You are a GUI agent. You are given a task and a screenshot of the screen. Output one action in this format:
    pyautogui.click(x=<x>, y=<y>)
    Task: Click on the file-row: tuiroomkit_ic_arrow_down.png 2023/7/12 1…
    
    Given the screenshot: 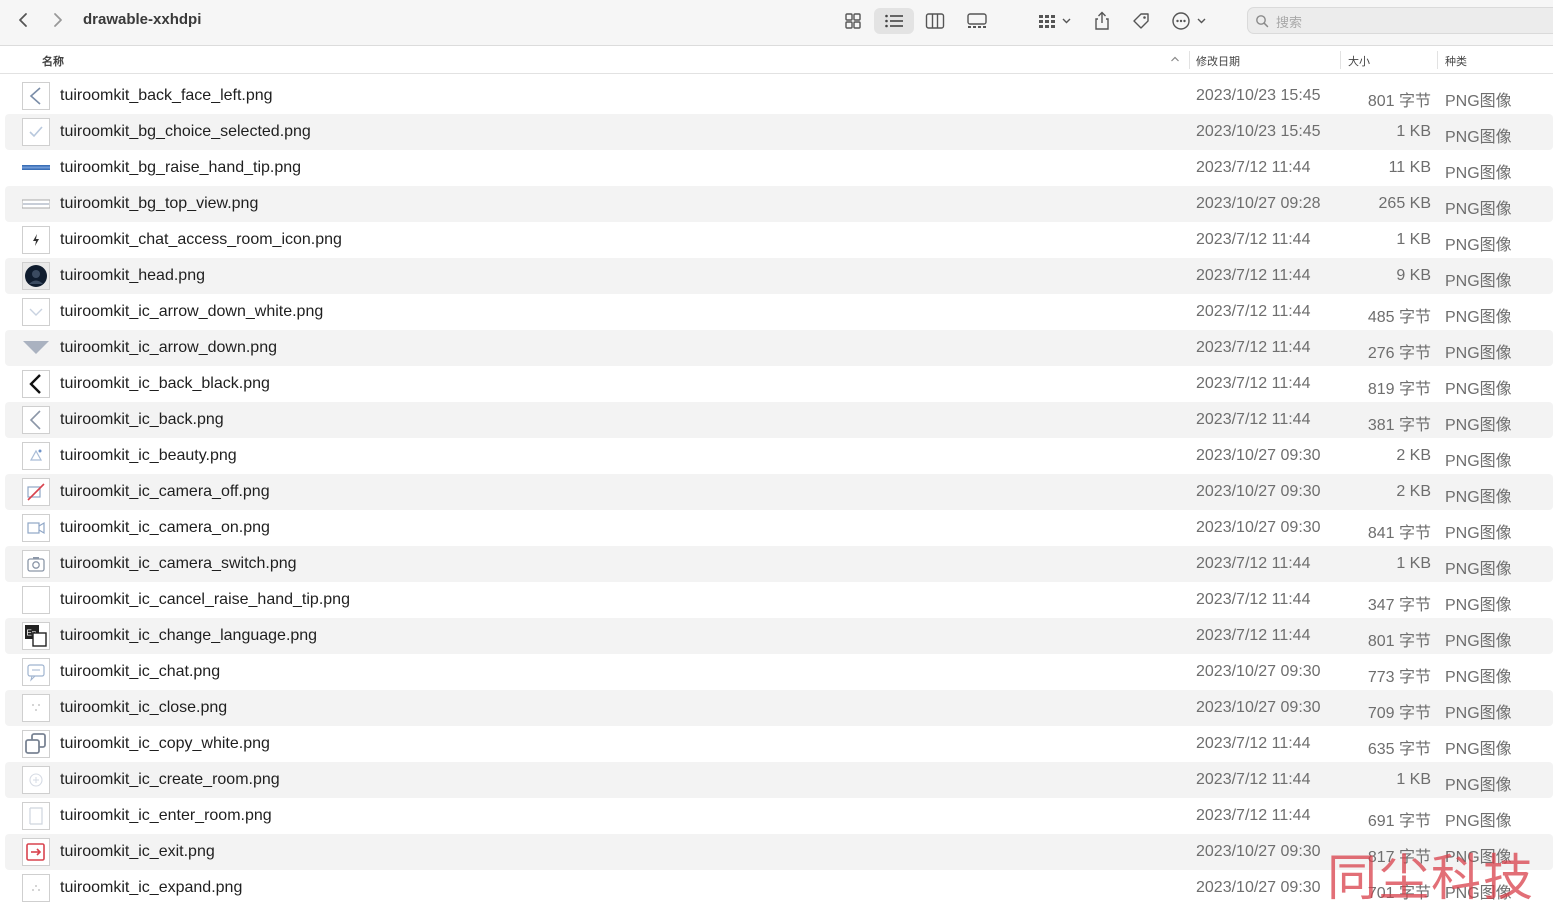 What is the action you would take?
    pyautogui.click(x=779, y=348)
    